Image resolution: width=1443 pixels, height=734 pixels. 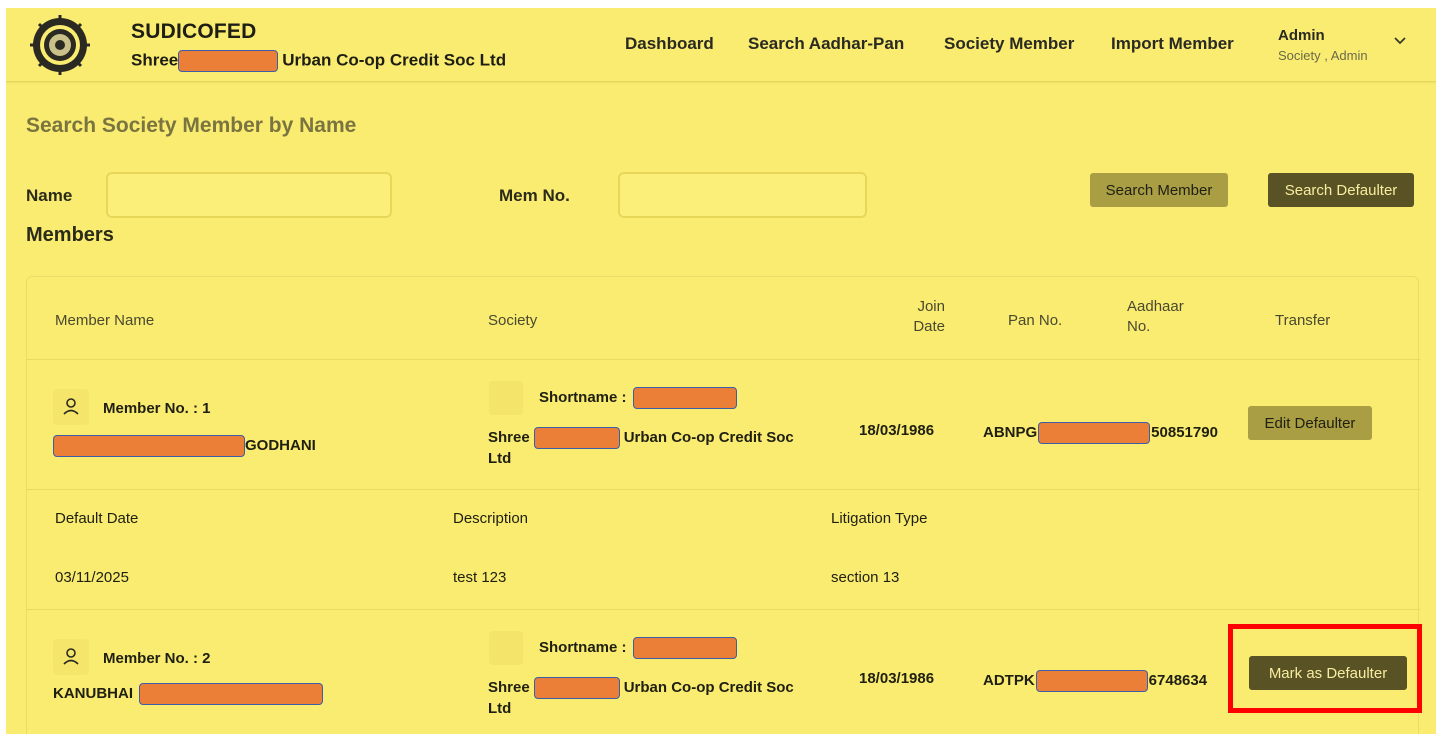 What do you see at coordinates (1178, 680) in the screenshot?
I see `aadhaar-suffix: 6748634` at bounding box center [1178, 680].